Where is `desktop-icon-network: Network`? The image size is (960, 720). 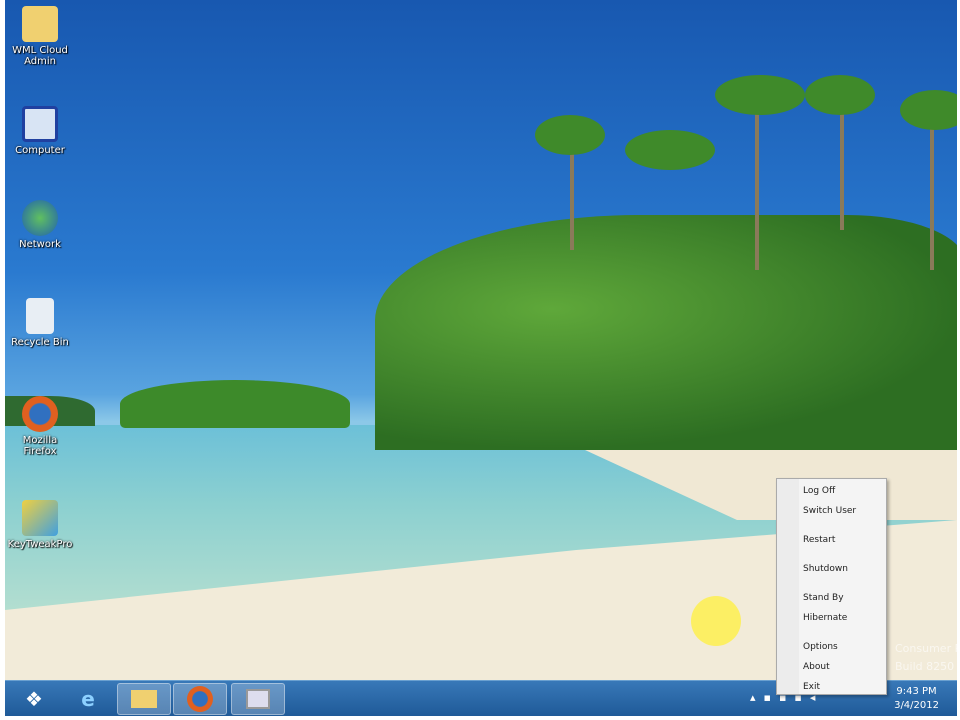 desktop-icon-network: Network is located at coordinates (40, 225).